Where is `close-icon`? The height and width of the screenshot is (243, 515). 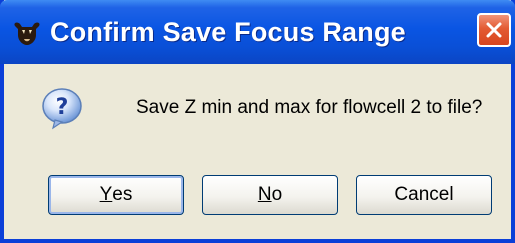 close-icon is located at coordinates (494, 30).